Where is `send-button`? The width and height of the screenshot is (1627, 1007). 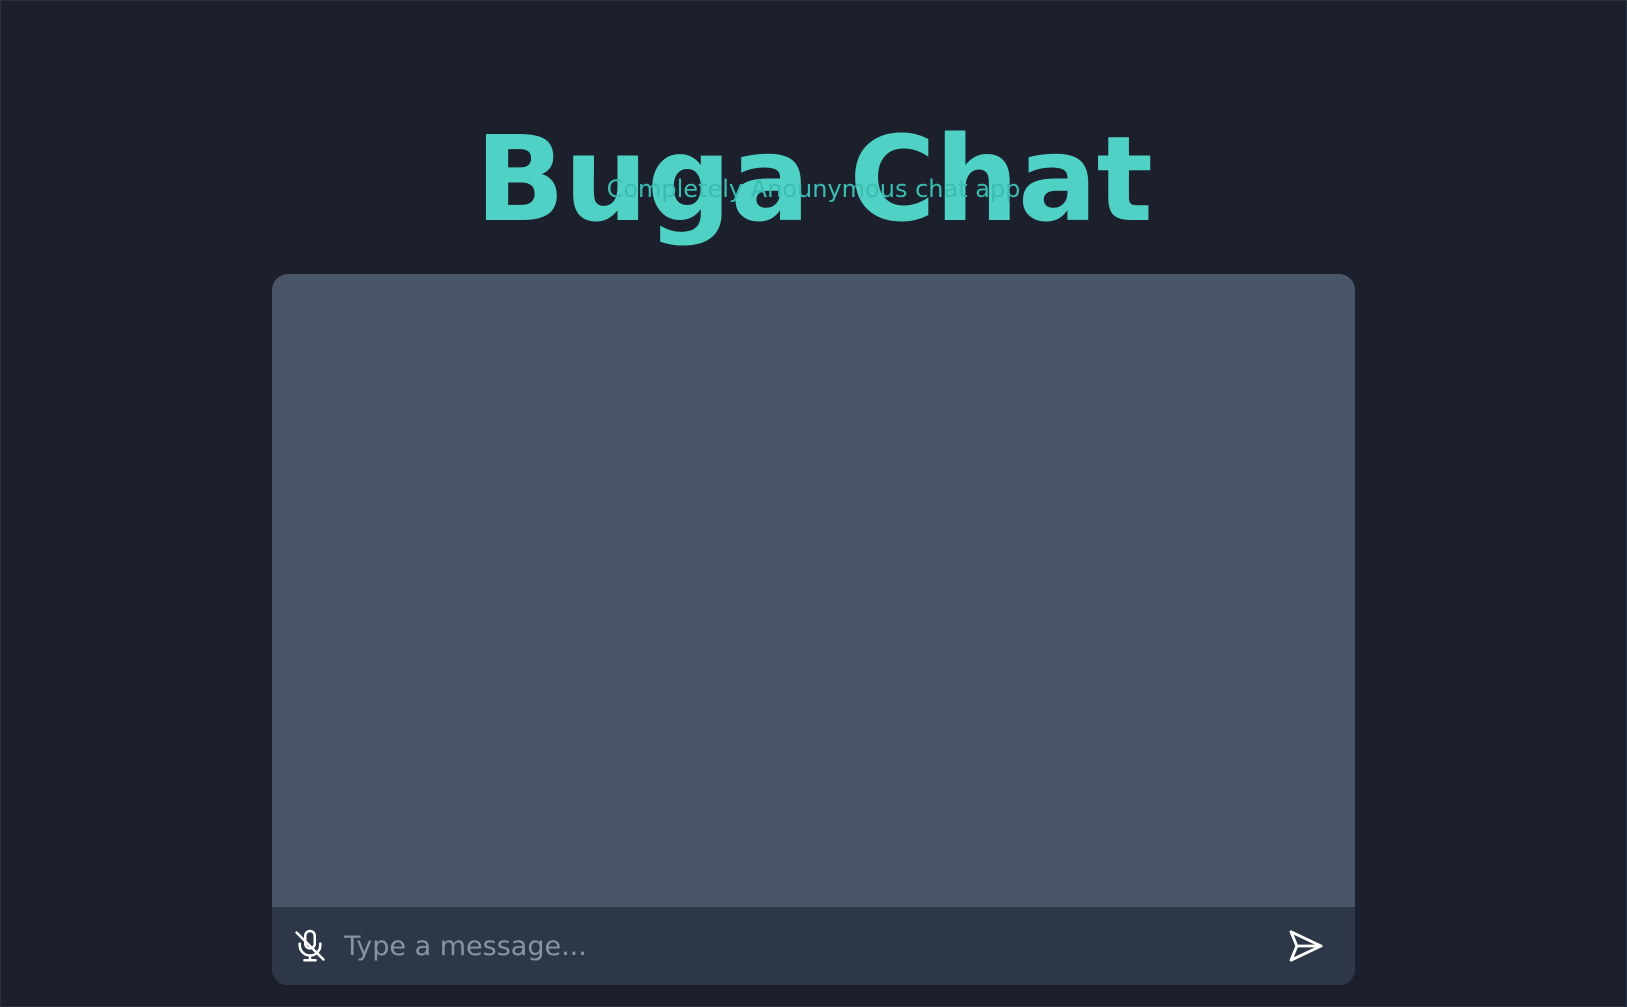 send-button is located at coordinates (1306, 946).